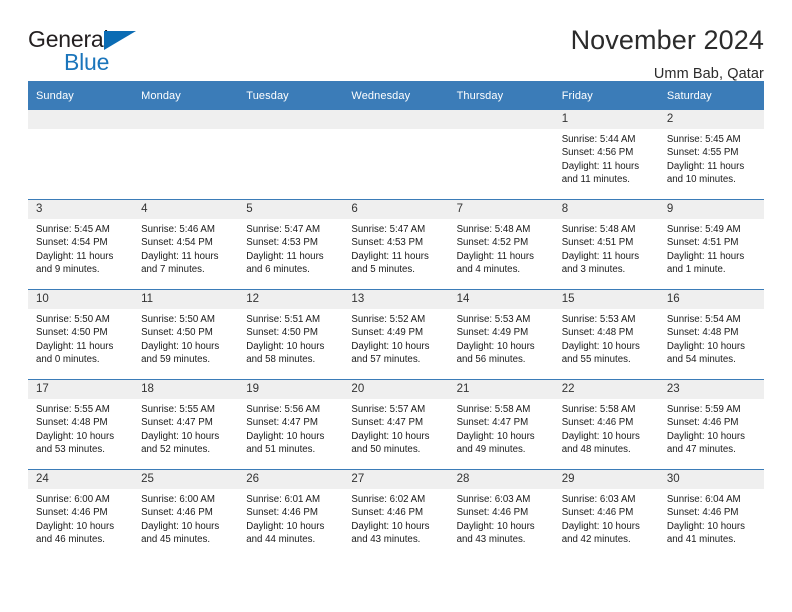  I want to click on day-number, so click(186, 119).